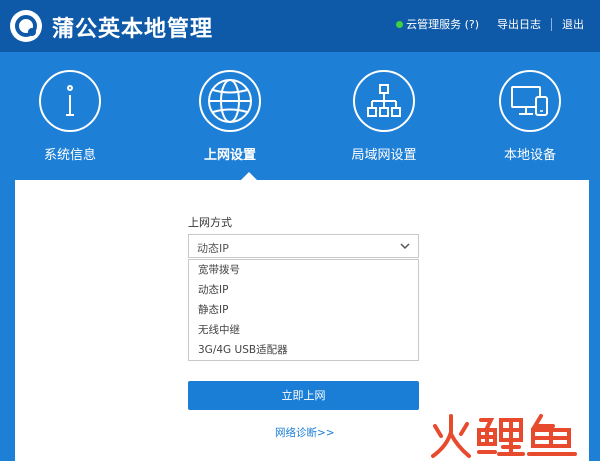  Describe the element at coordinates (442, 24) in the screenshot. I see `cloud-service-link: 云管理服务 (?)` at that location.